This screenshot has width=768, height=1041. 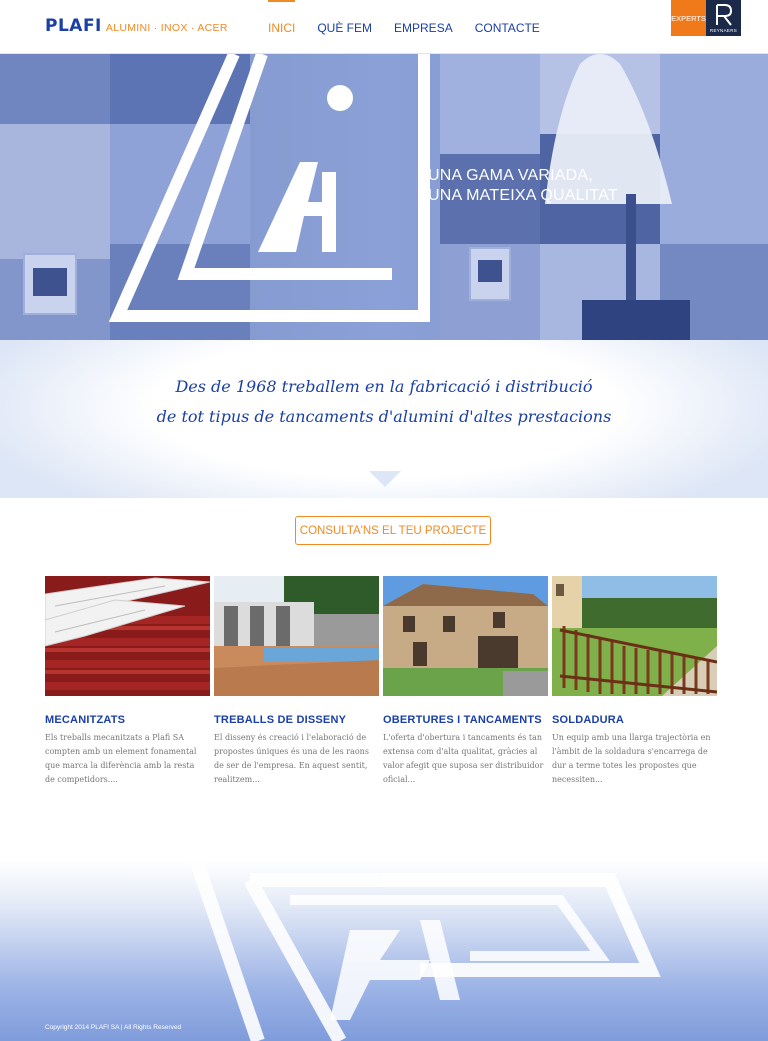 What do you see at coordinates (688, 18) in the screenshot?
I see `experts-label: EXPERTS` at bounding box center [688, 18].